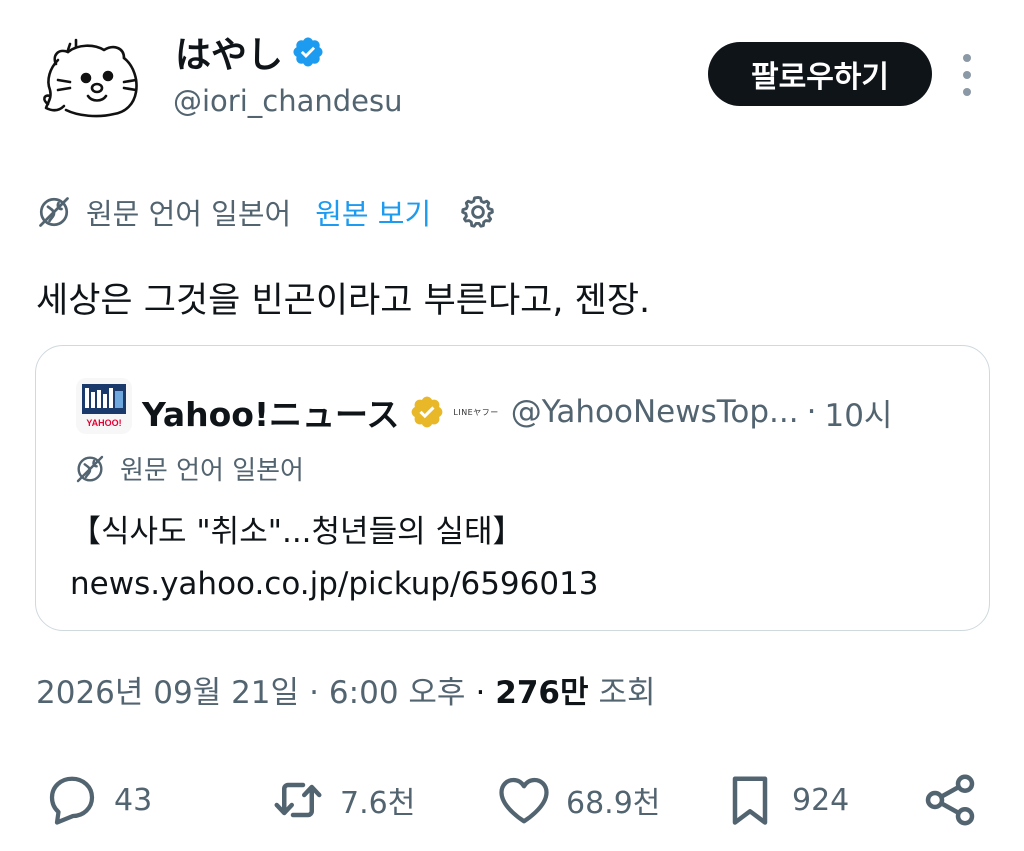 This screenshot has height=851, width=1024. Describe the element at coordinates (288, 101) in the screenshot. I see `user-handle: @iori_chandesu` at that location.